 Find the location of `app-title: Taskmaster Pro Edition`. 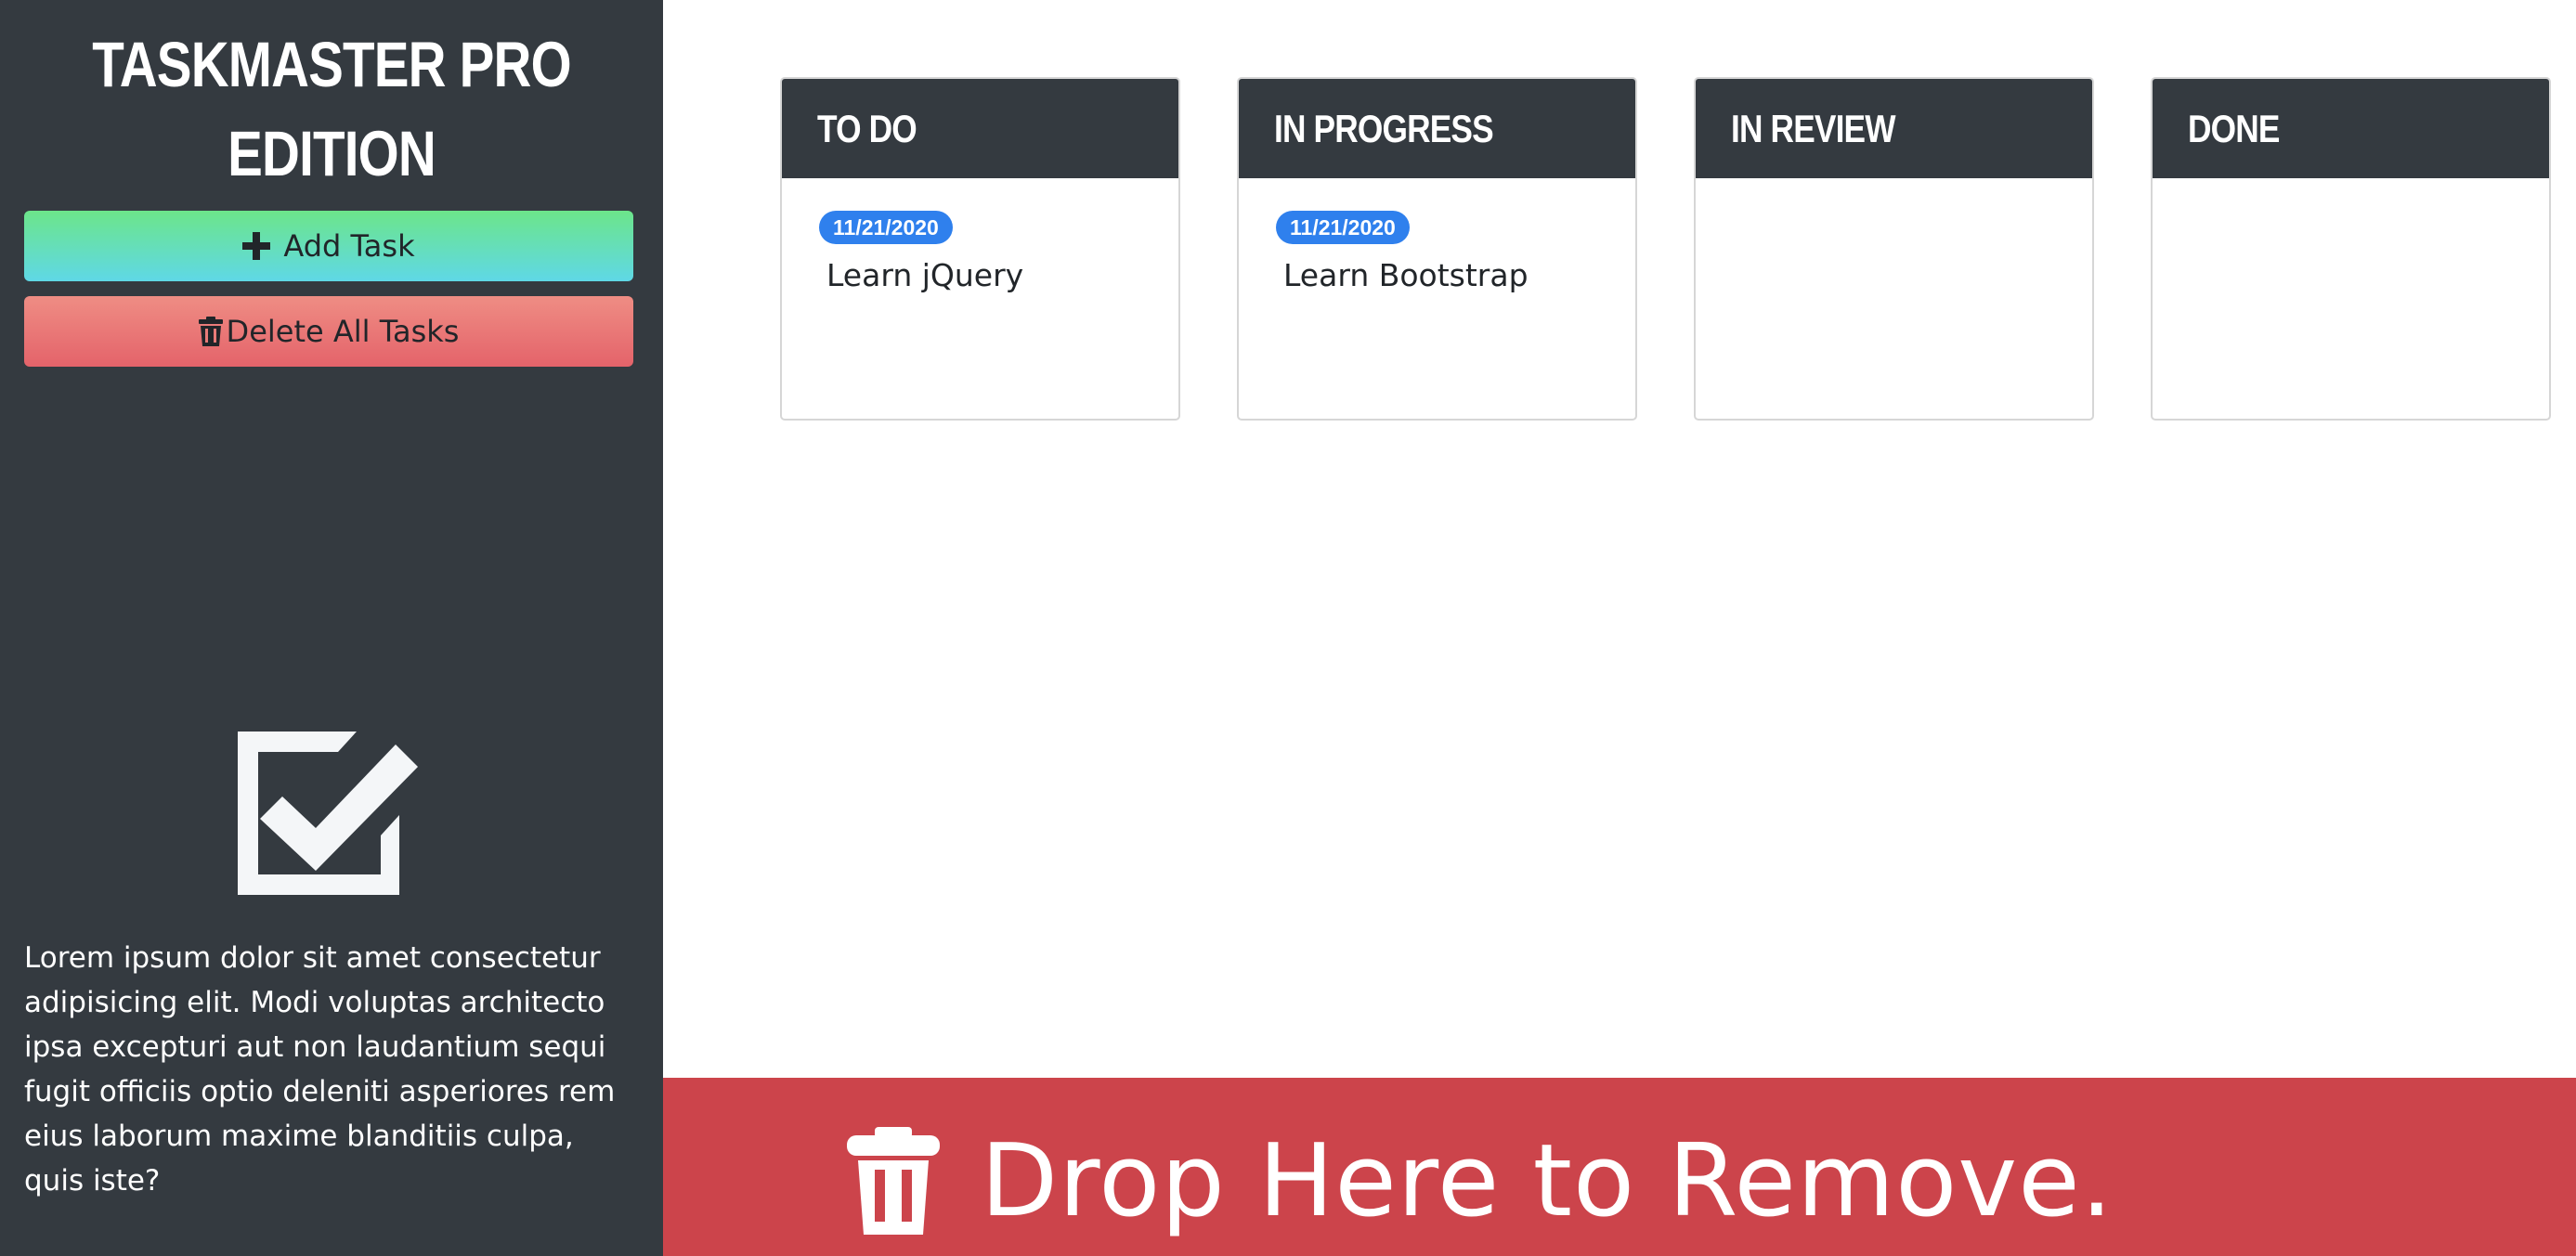

app-title: Taskmaster Pro Edition is located at coordinates (331, 109).